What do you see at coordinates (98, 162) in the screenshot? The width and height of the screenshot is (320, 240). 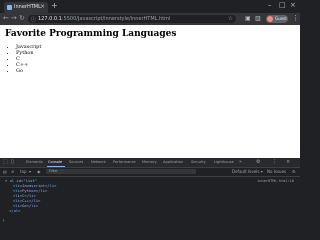 I see `tab-network: Network` at bounding box center [98, 162].